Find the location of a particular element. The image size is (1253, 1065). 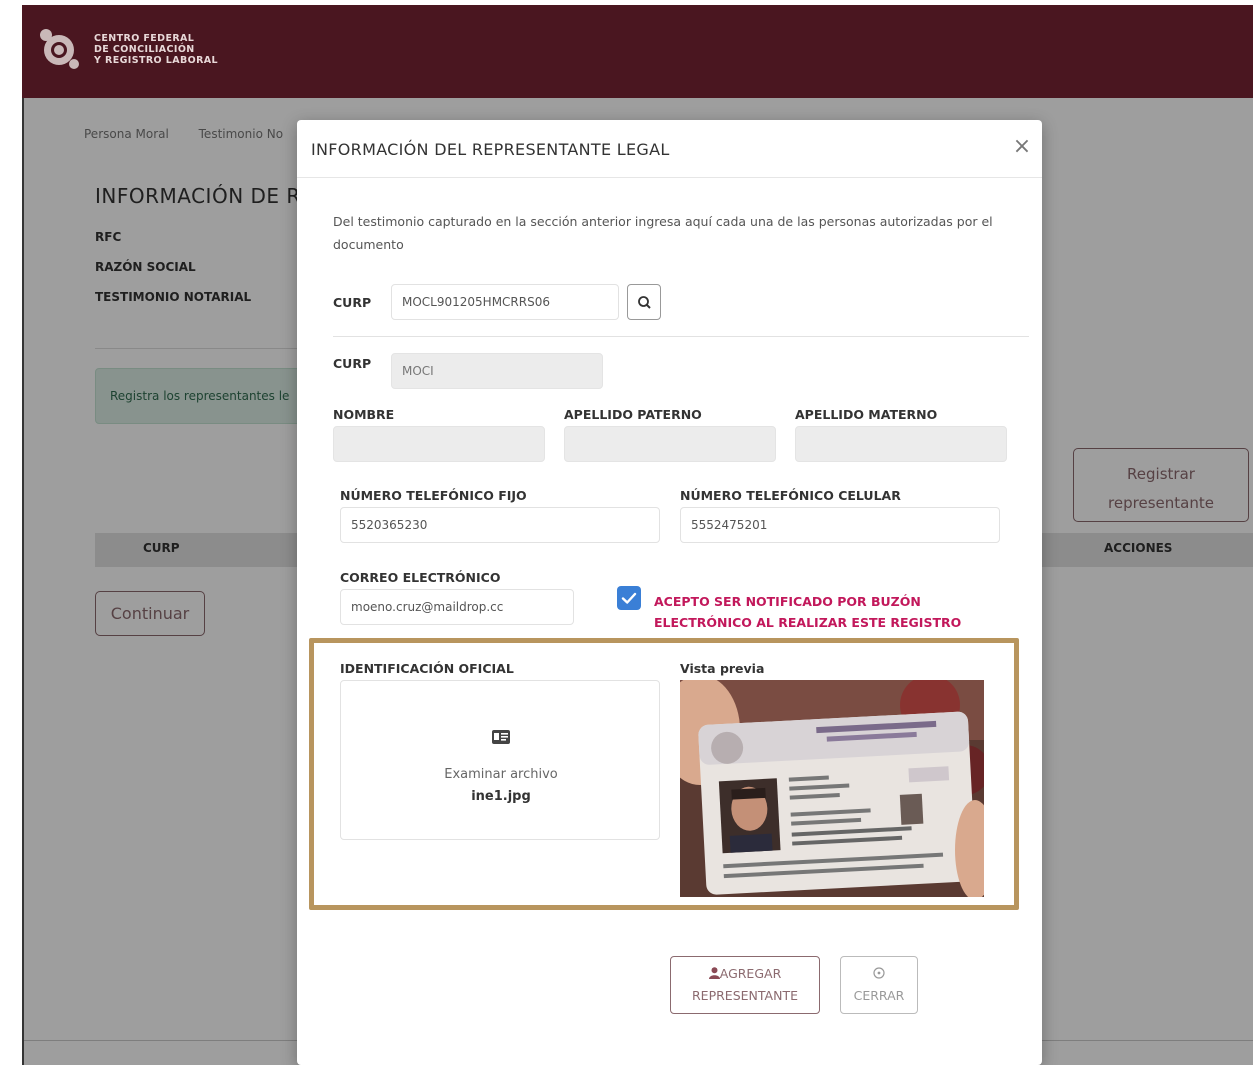

curp-label: CURP is located at coordinates (352, 363).